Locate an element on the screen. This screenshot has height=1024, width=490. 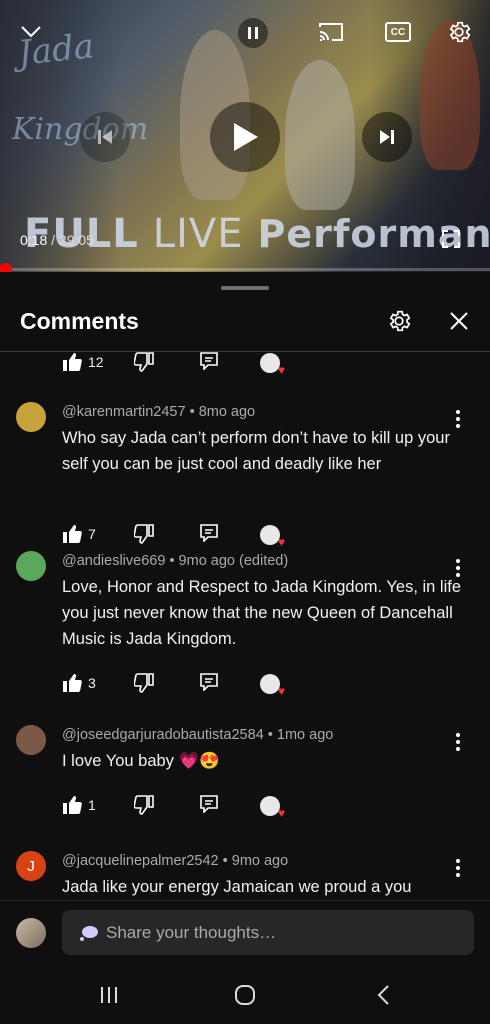
next-icon is located at coordinates (387, 137).